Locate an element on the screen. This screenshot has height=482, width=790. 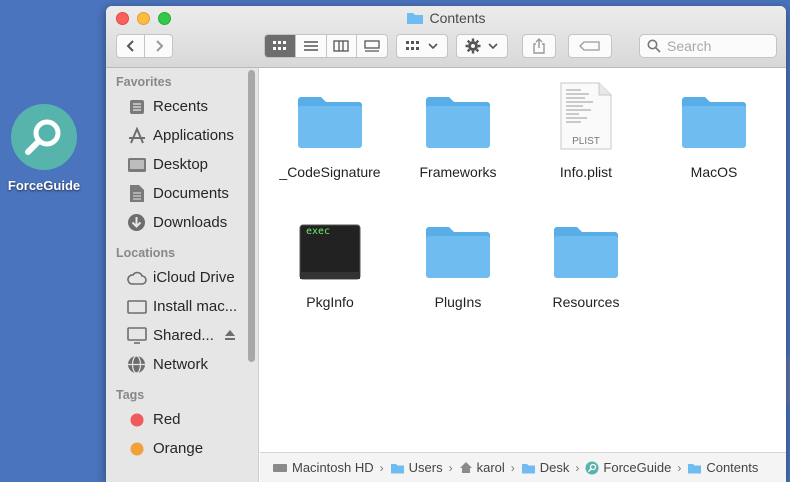
sidebar-heading-favorites: Favorites is located at coordinates (144, 82).